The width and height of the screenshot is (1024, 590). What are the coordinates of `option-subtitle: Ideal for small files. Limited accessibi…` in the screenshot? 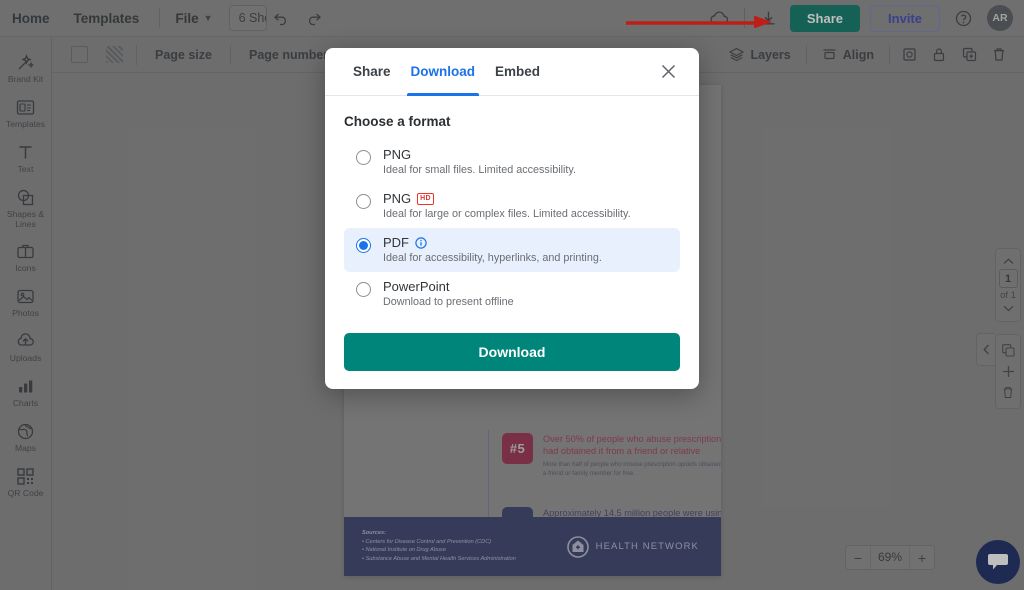 It's located at (480, 170).